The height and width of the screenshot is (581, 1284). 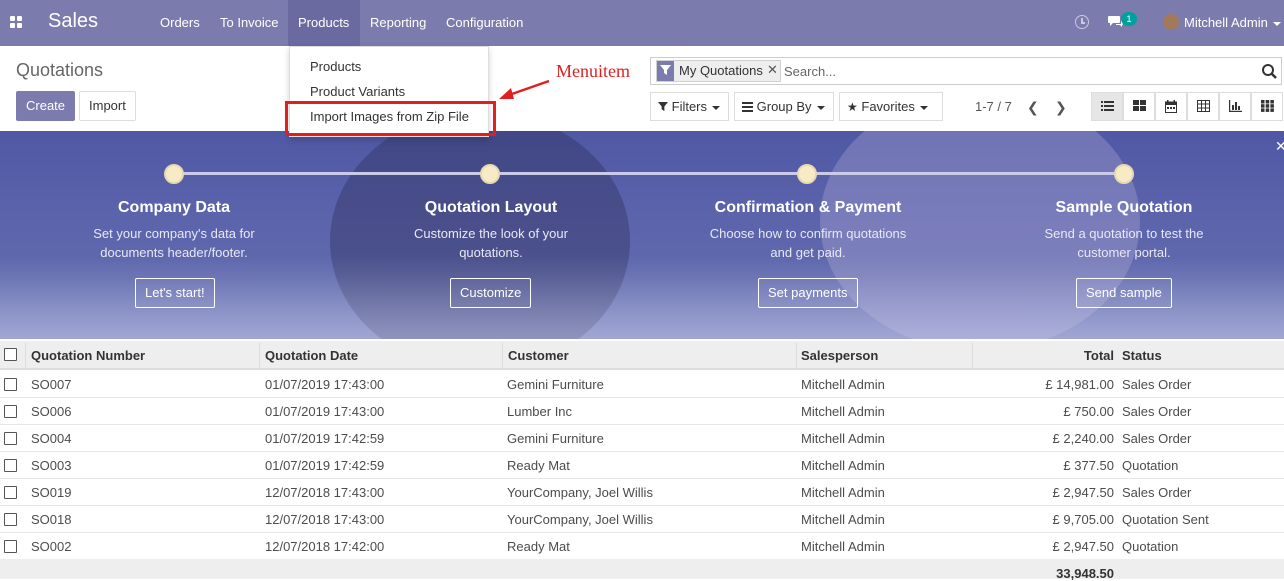 I want to click on menu-to-invoice: To Invoice, so click(x=249, y=23).